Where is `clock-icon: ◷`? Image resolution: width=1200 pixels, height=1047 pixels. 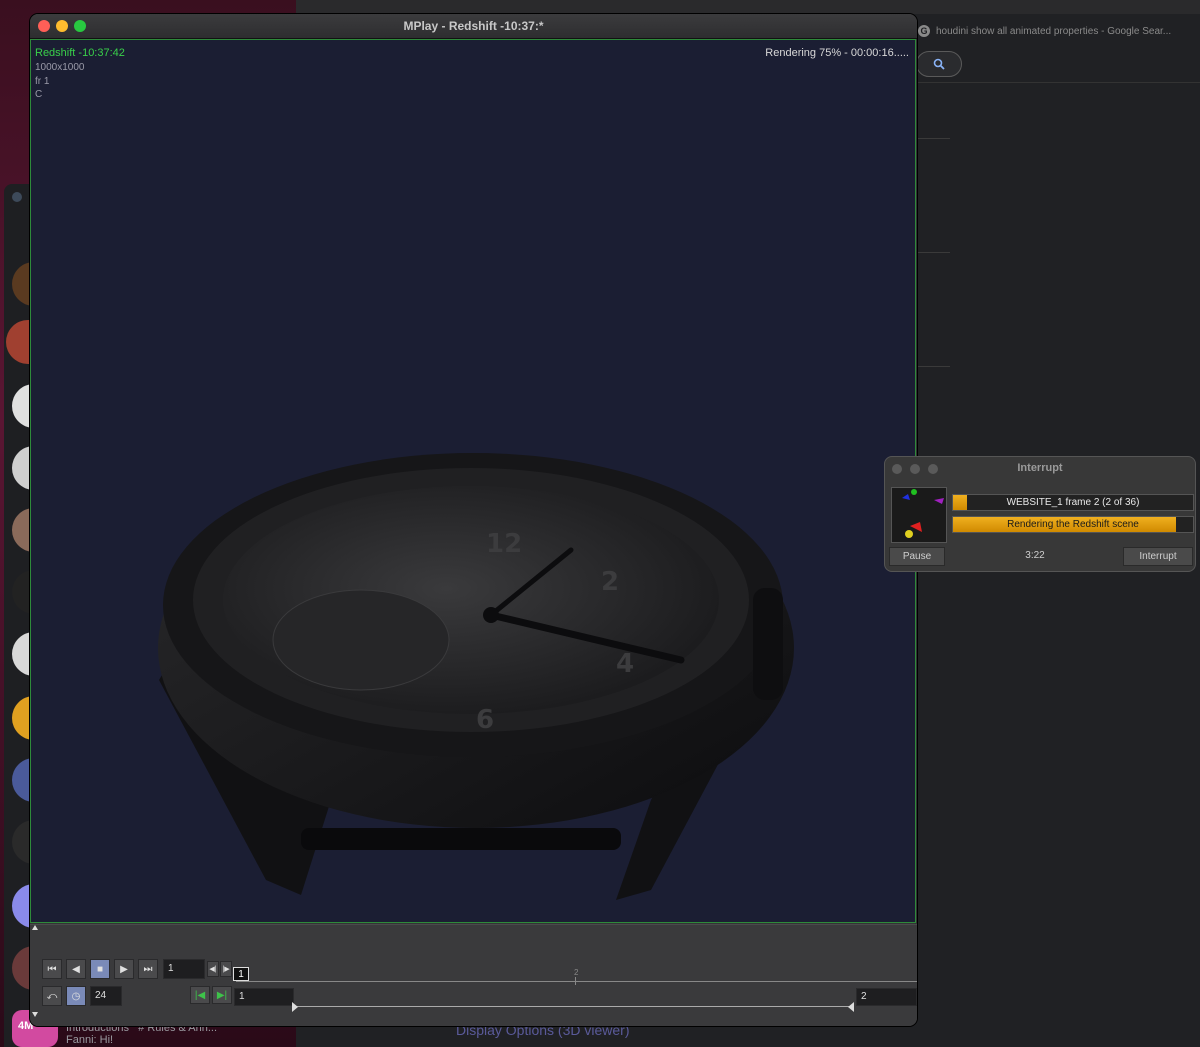
clock-icon: ◷ is located at coordinates (76, 996).